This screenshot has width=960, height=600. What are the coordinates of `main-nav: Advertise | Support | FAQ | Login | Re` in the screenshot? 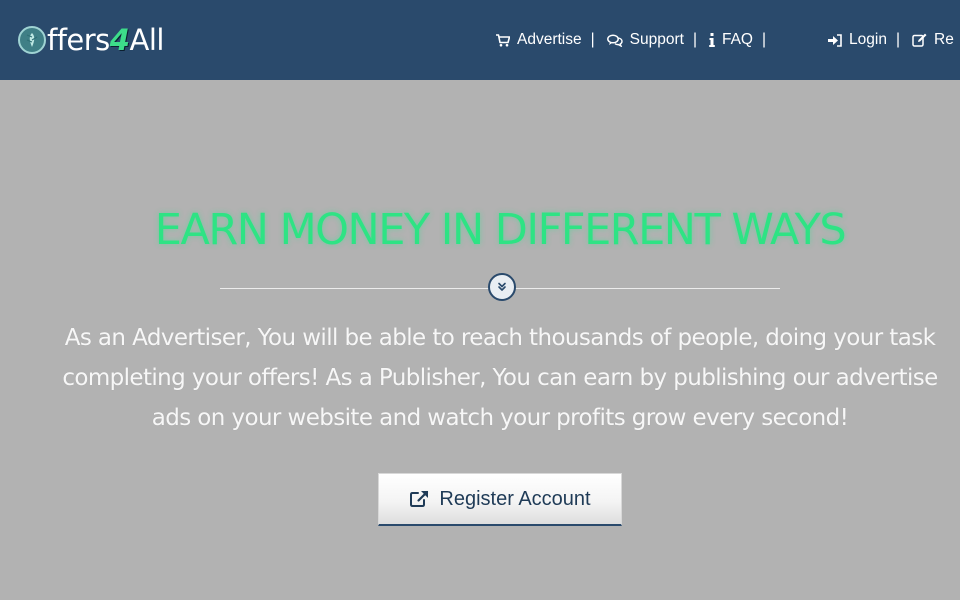 It's located at (725, 40).